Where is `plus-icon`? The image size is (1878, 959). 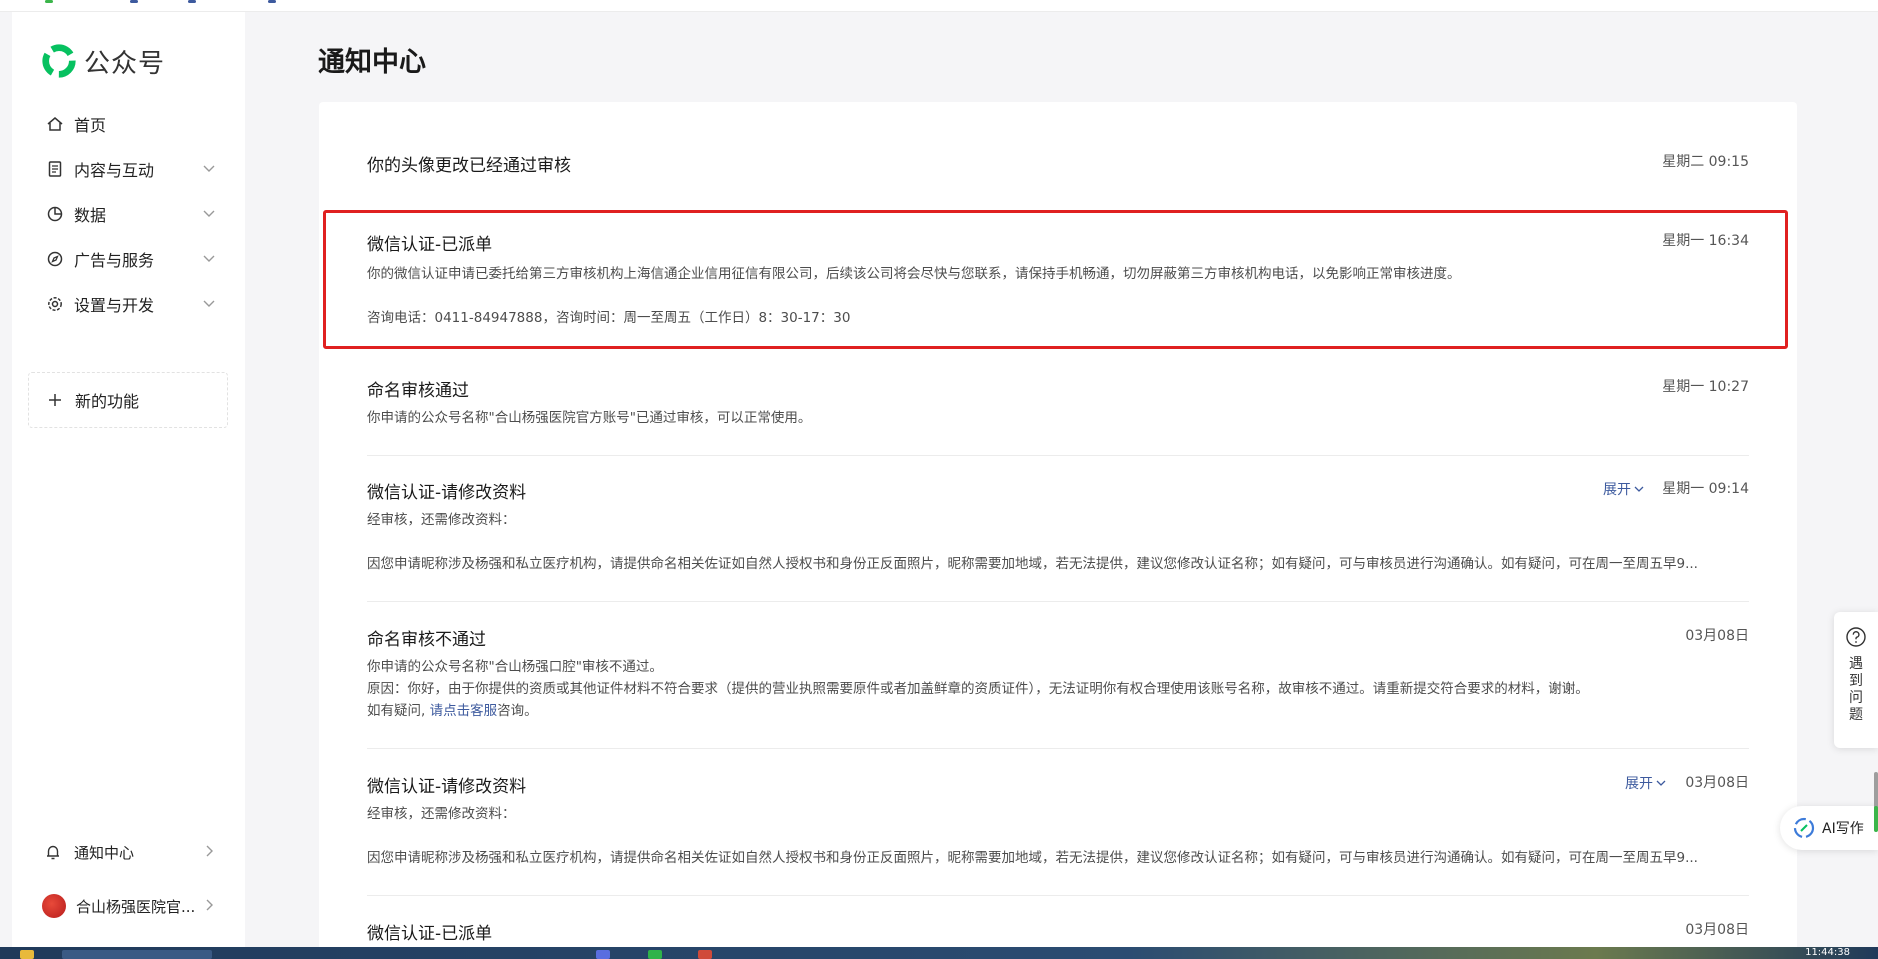 plus-icon is located at coordinates (55, 400).